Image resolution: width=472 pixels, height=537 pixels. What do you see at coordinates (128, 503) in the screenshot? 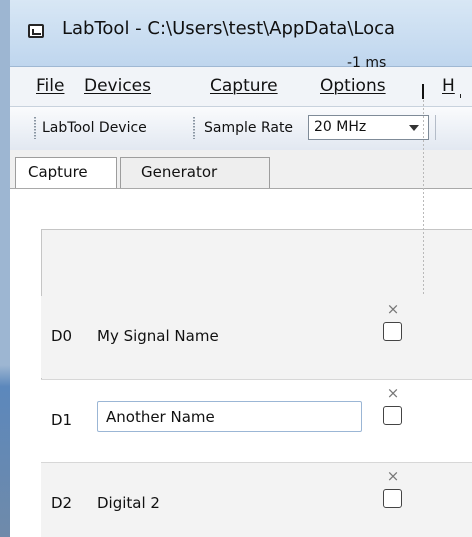
I see `signal-name-d2: Digital 2` at bounding box center [128, 503].